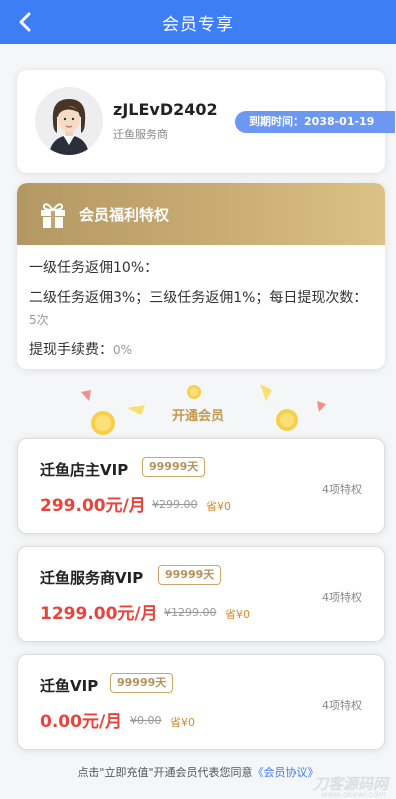  What do you see at coordinates (190, 612) in the screenshot?
I see `plan-original-price: ¥1299.00` at bounding box center [190, 612].